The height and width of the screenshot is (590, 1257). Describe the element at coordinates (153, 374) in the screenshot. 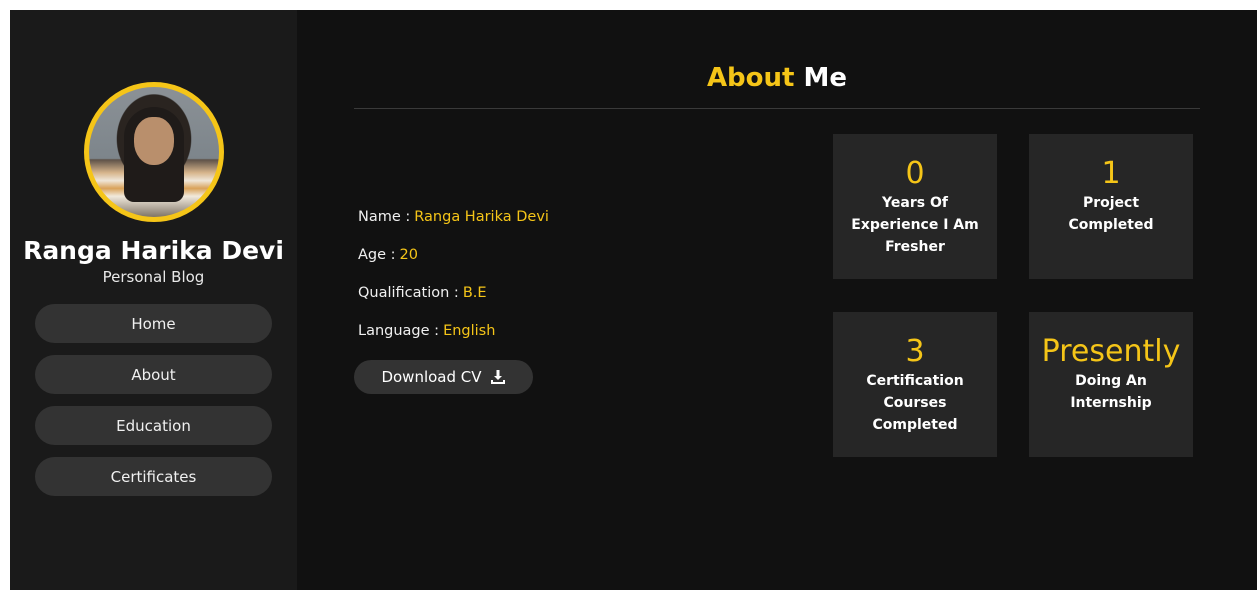

I see `nav-item-about: About` at that location.